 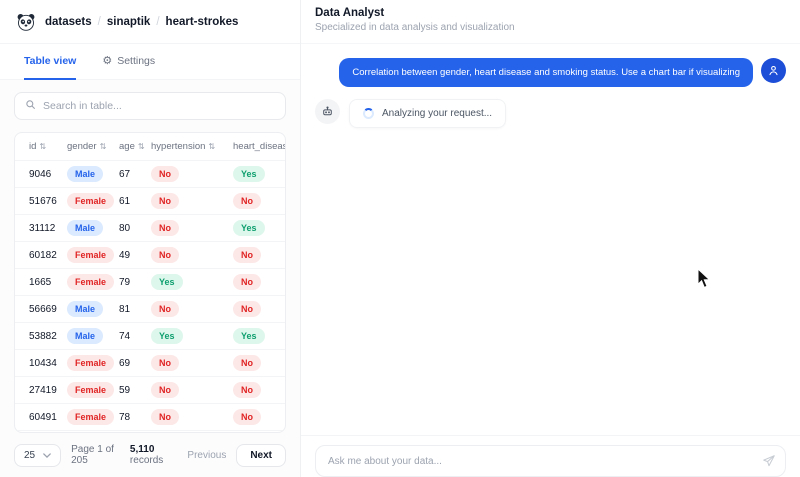 I want to click on column-header-id: id ⇅, so click(x=48, y=146).